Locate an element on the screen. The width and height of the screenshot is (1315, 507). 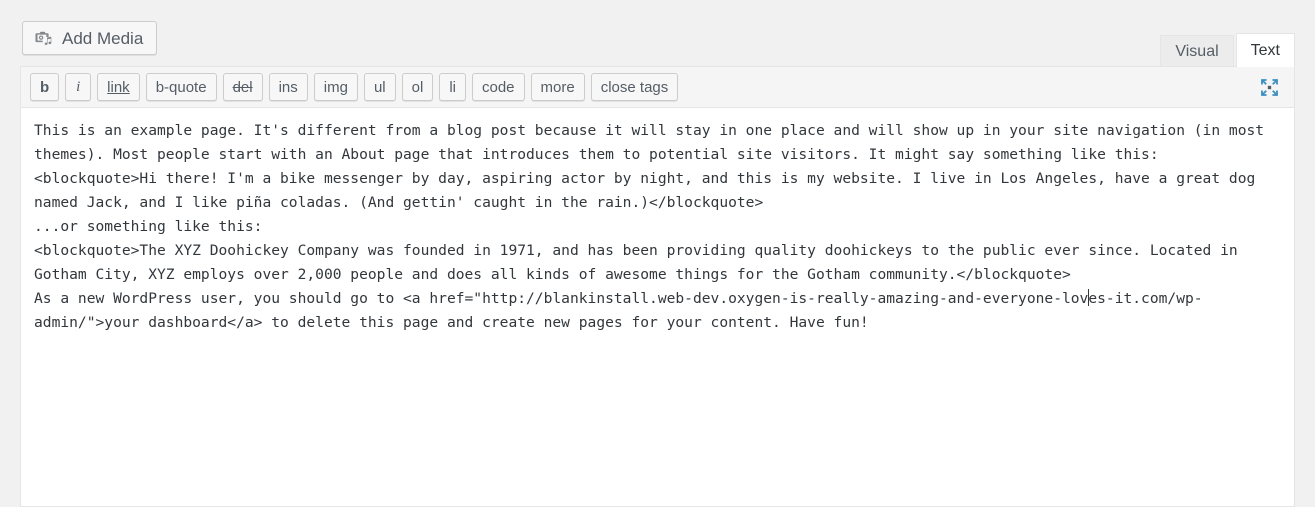
quicktag-code-label: code is located at coordinates (498, 87).